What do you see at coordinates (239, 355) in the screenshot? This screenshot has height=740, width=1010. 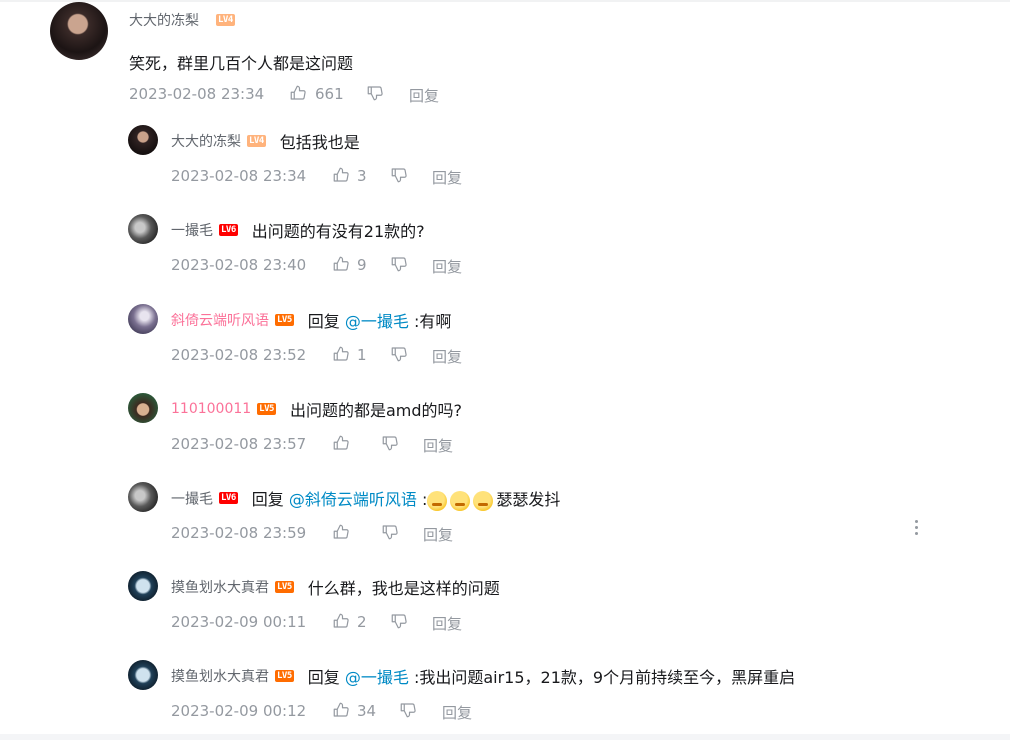 I see `timestamp: 2023-02-08 23:52` at bounding box center [239, 355].